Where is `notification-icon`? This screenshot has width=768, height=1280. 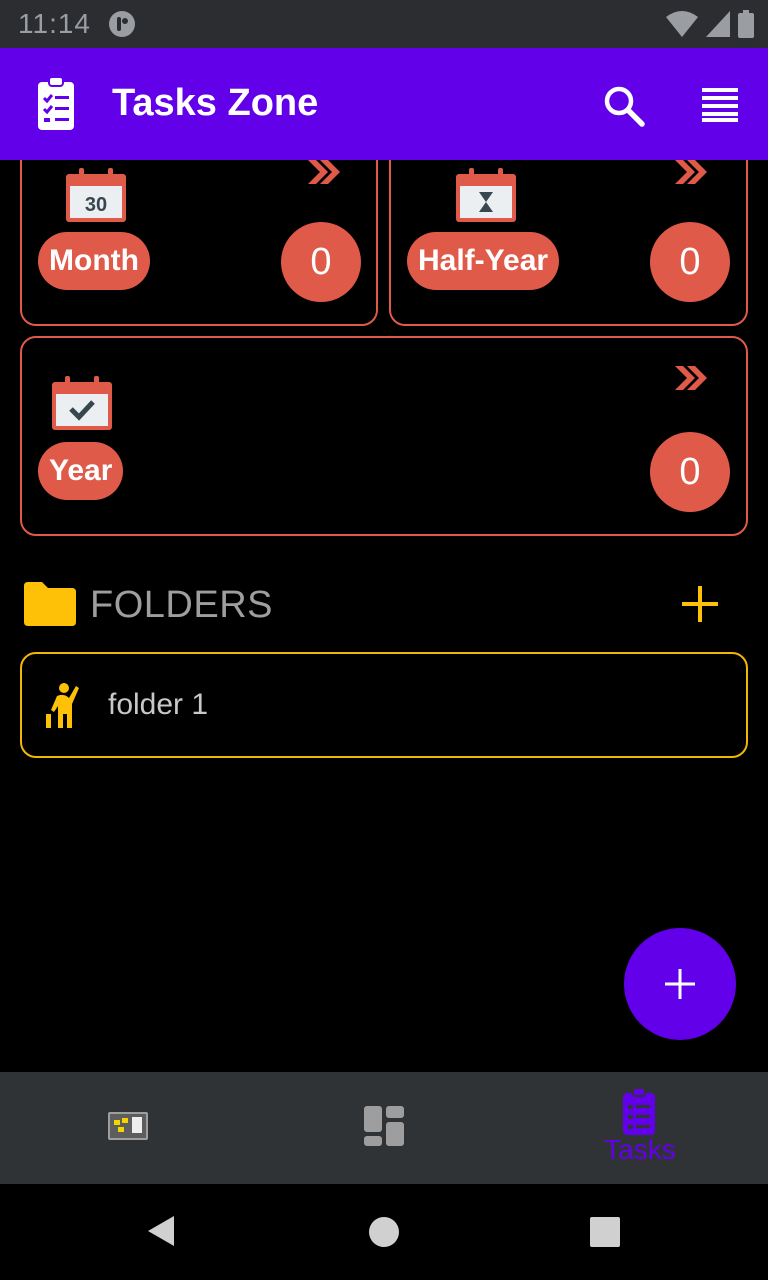 notification-icon is located at coordinates (122, 24).